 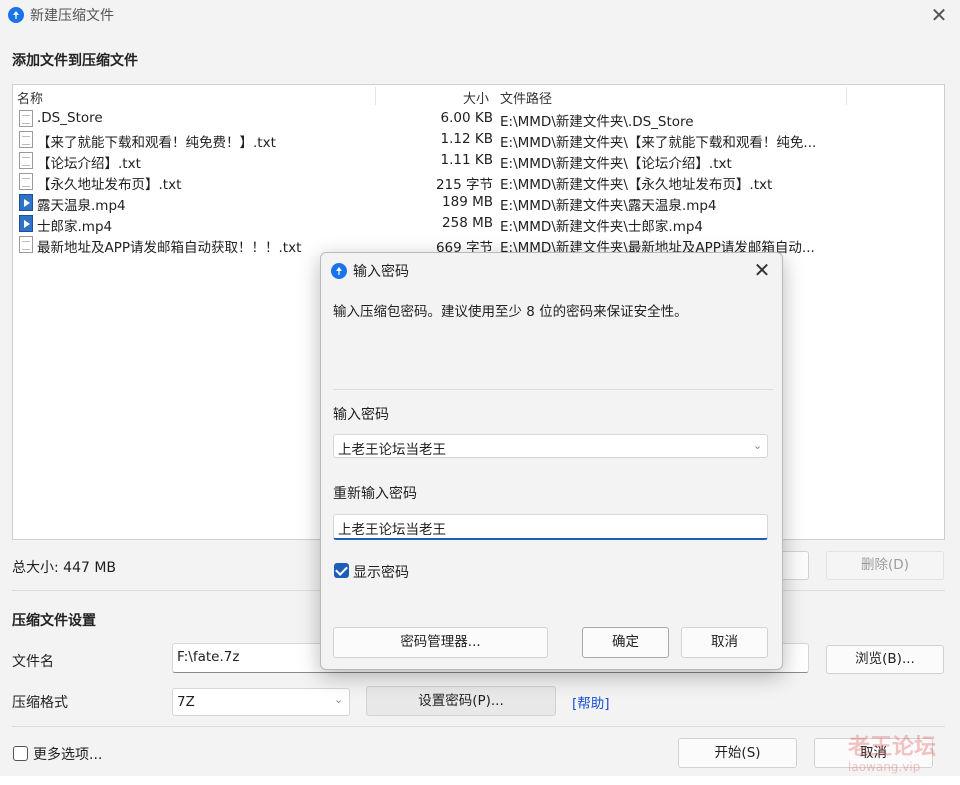 I want to click on help-link: [帮助], so click(x=591, y=702).